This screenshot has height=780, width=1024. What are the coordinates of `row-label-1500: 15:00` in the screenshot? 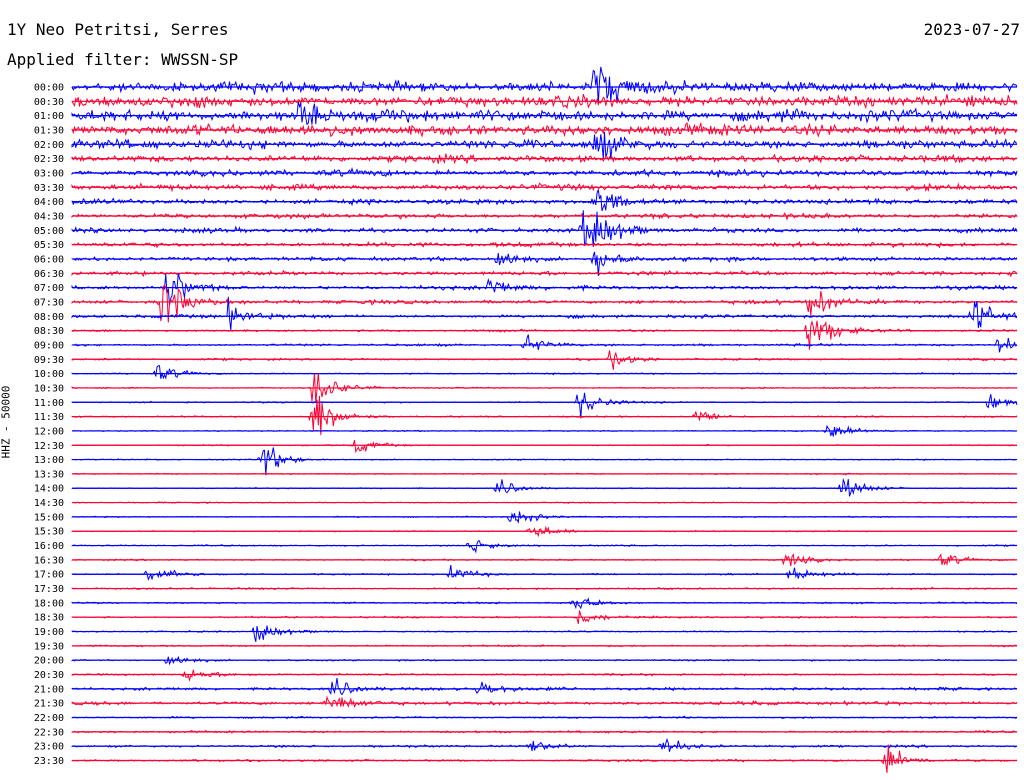 It's located at (49, 517).